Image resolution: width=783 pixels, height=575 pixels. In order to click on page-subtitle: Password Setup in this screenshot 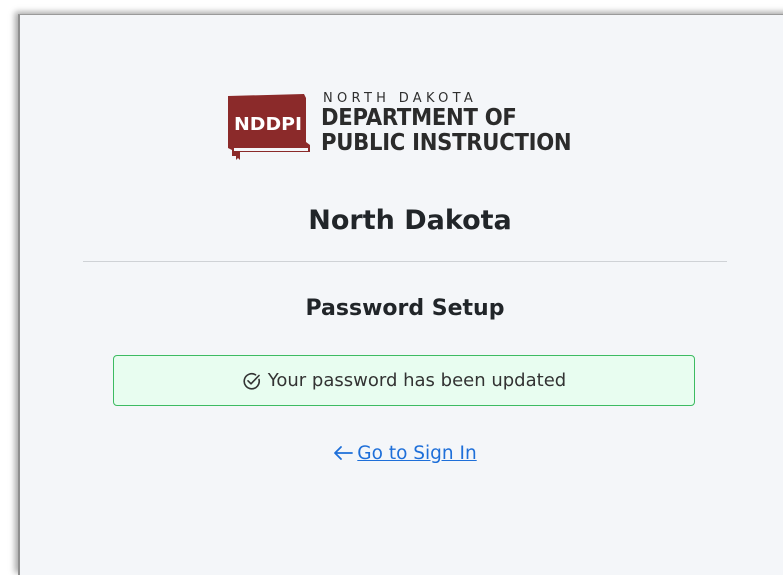, I will do `click(405, 308)`.